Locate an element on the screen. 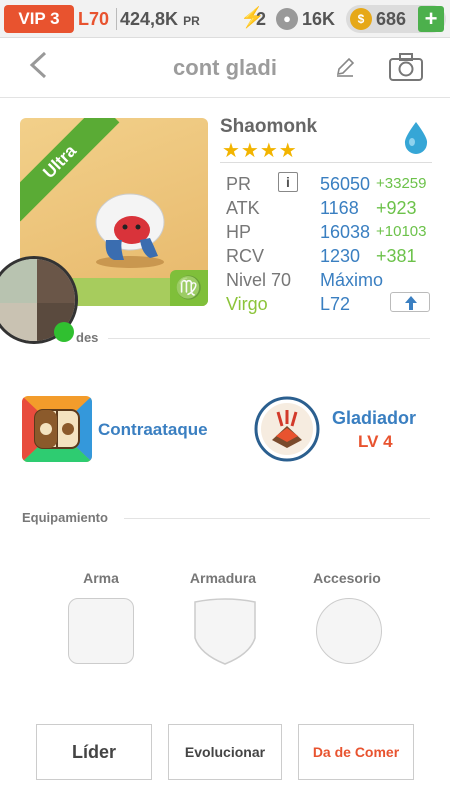 The height and width of the screenshot is (800, 450). stat-value: 1230 is located at coordinates (340, 256).